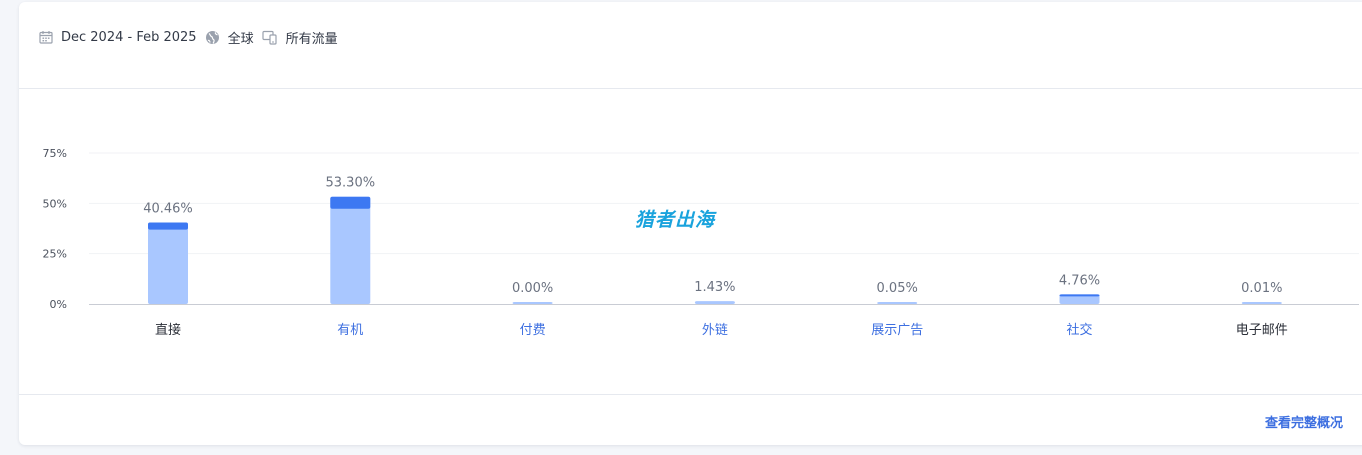 The image size is (1362, 455). What do you see at coordinates (897, 288) in the screenshot?
I see `value-label: 0.05%` at bounding box center [897, 288].